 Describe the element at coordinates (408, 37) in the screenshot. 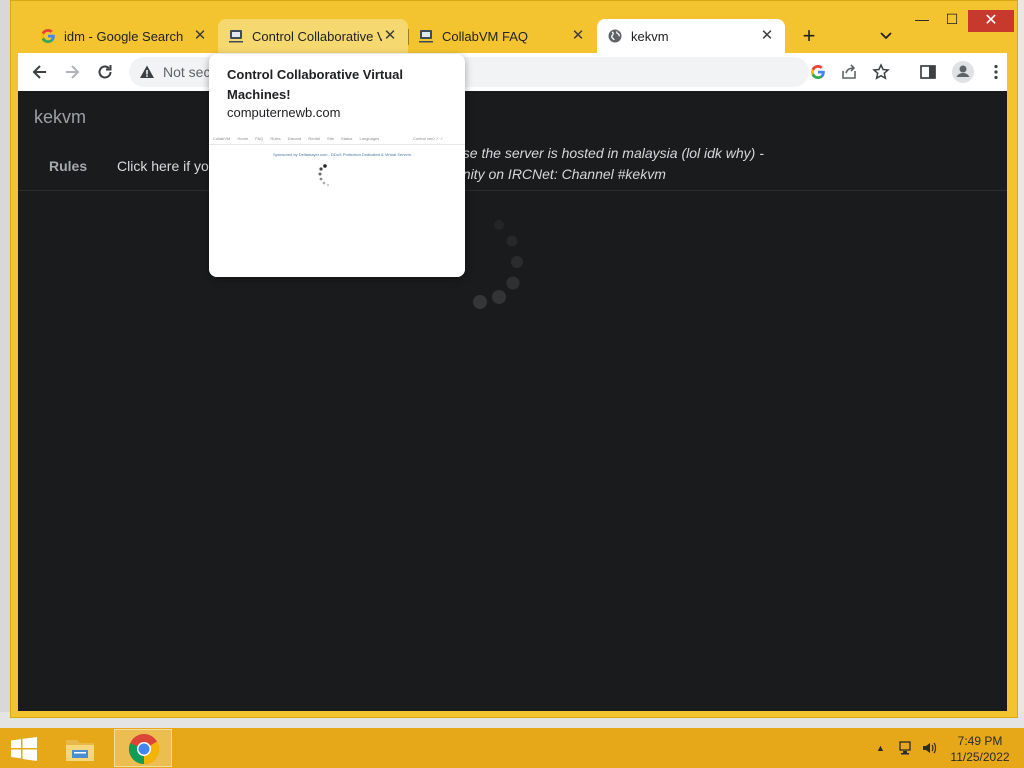

I see `tab-separator` at that location.